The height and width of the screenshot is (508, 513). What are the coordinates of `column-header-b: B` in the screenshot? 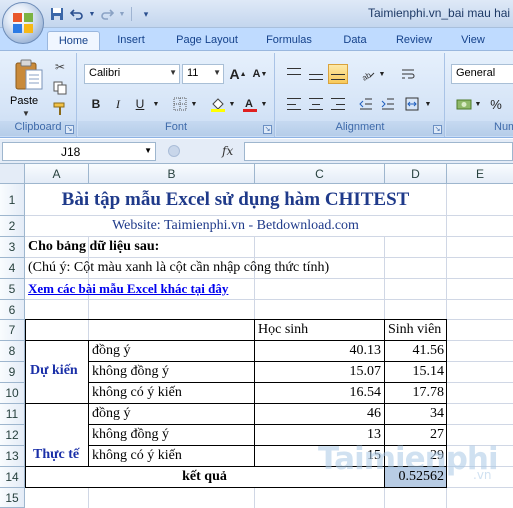 It's located at (172, 174).